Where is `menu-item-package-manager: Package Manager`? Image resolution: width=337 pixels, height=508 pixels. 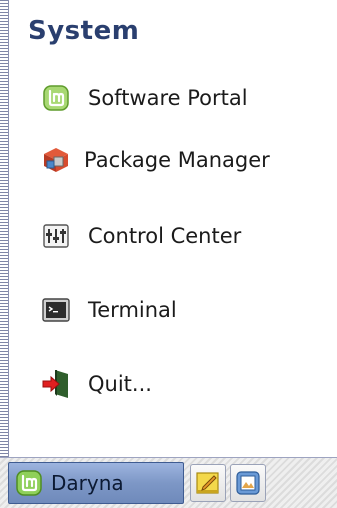 menu-item-package-manager: Package Manager is located at coordinates (188, 160).